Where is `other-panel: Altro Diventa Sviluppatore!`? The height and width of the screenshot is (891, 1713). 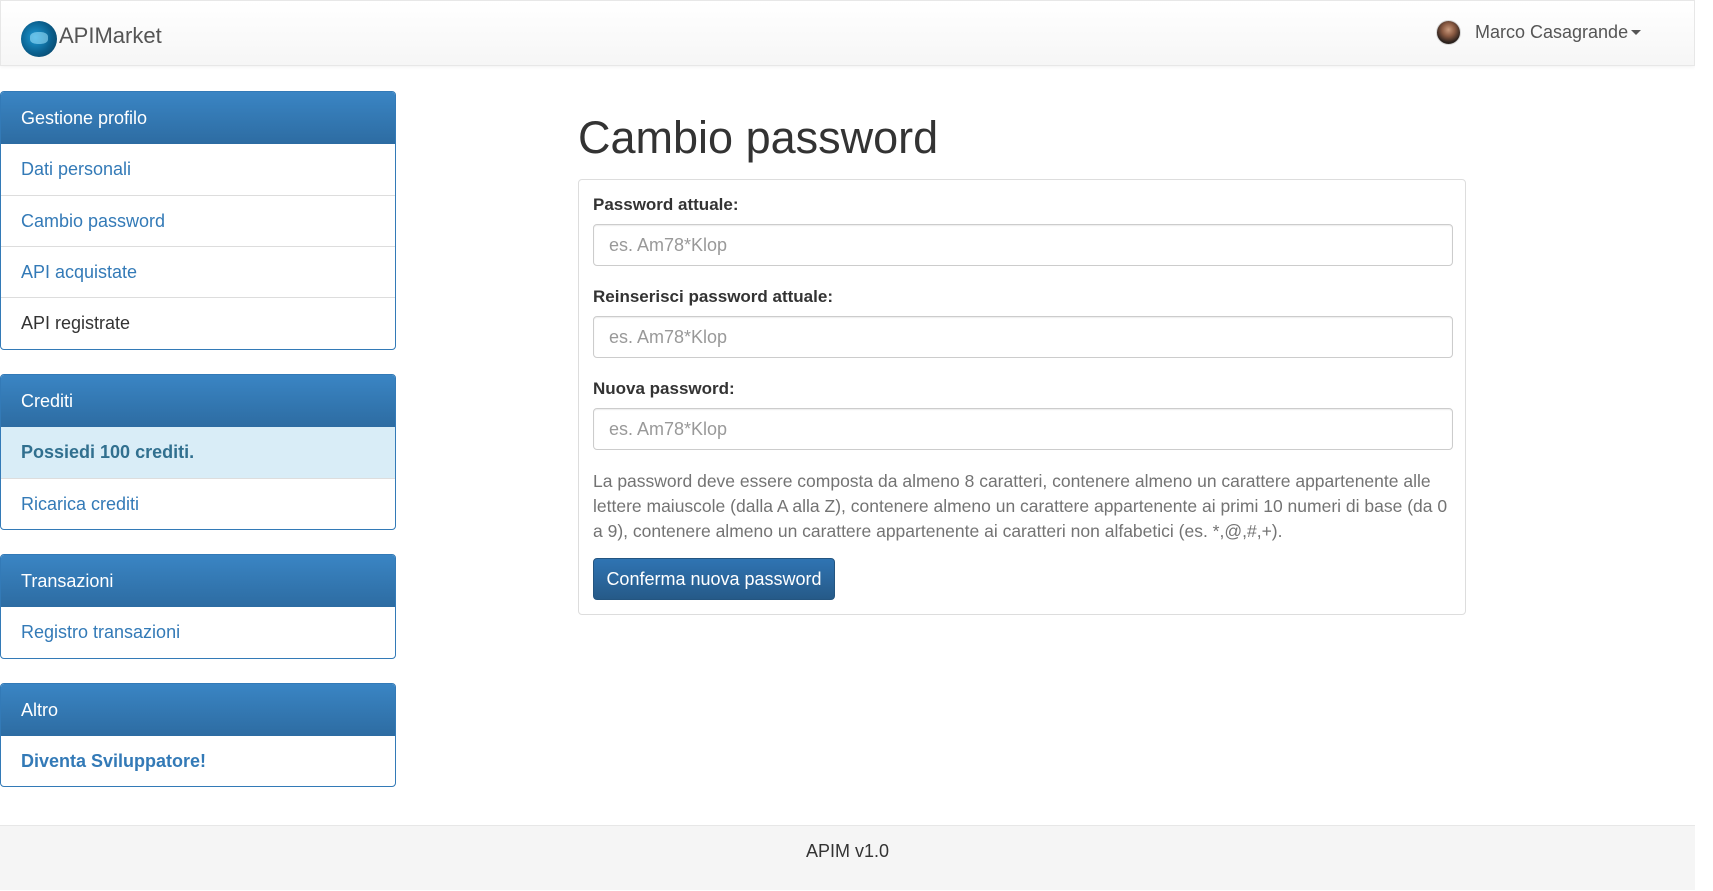 other-panel: Altro Diventa Sviluppatore! is located at coordinates (198, 735).